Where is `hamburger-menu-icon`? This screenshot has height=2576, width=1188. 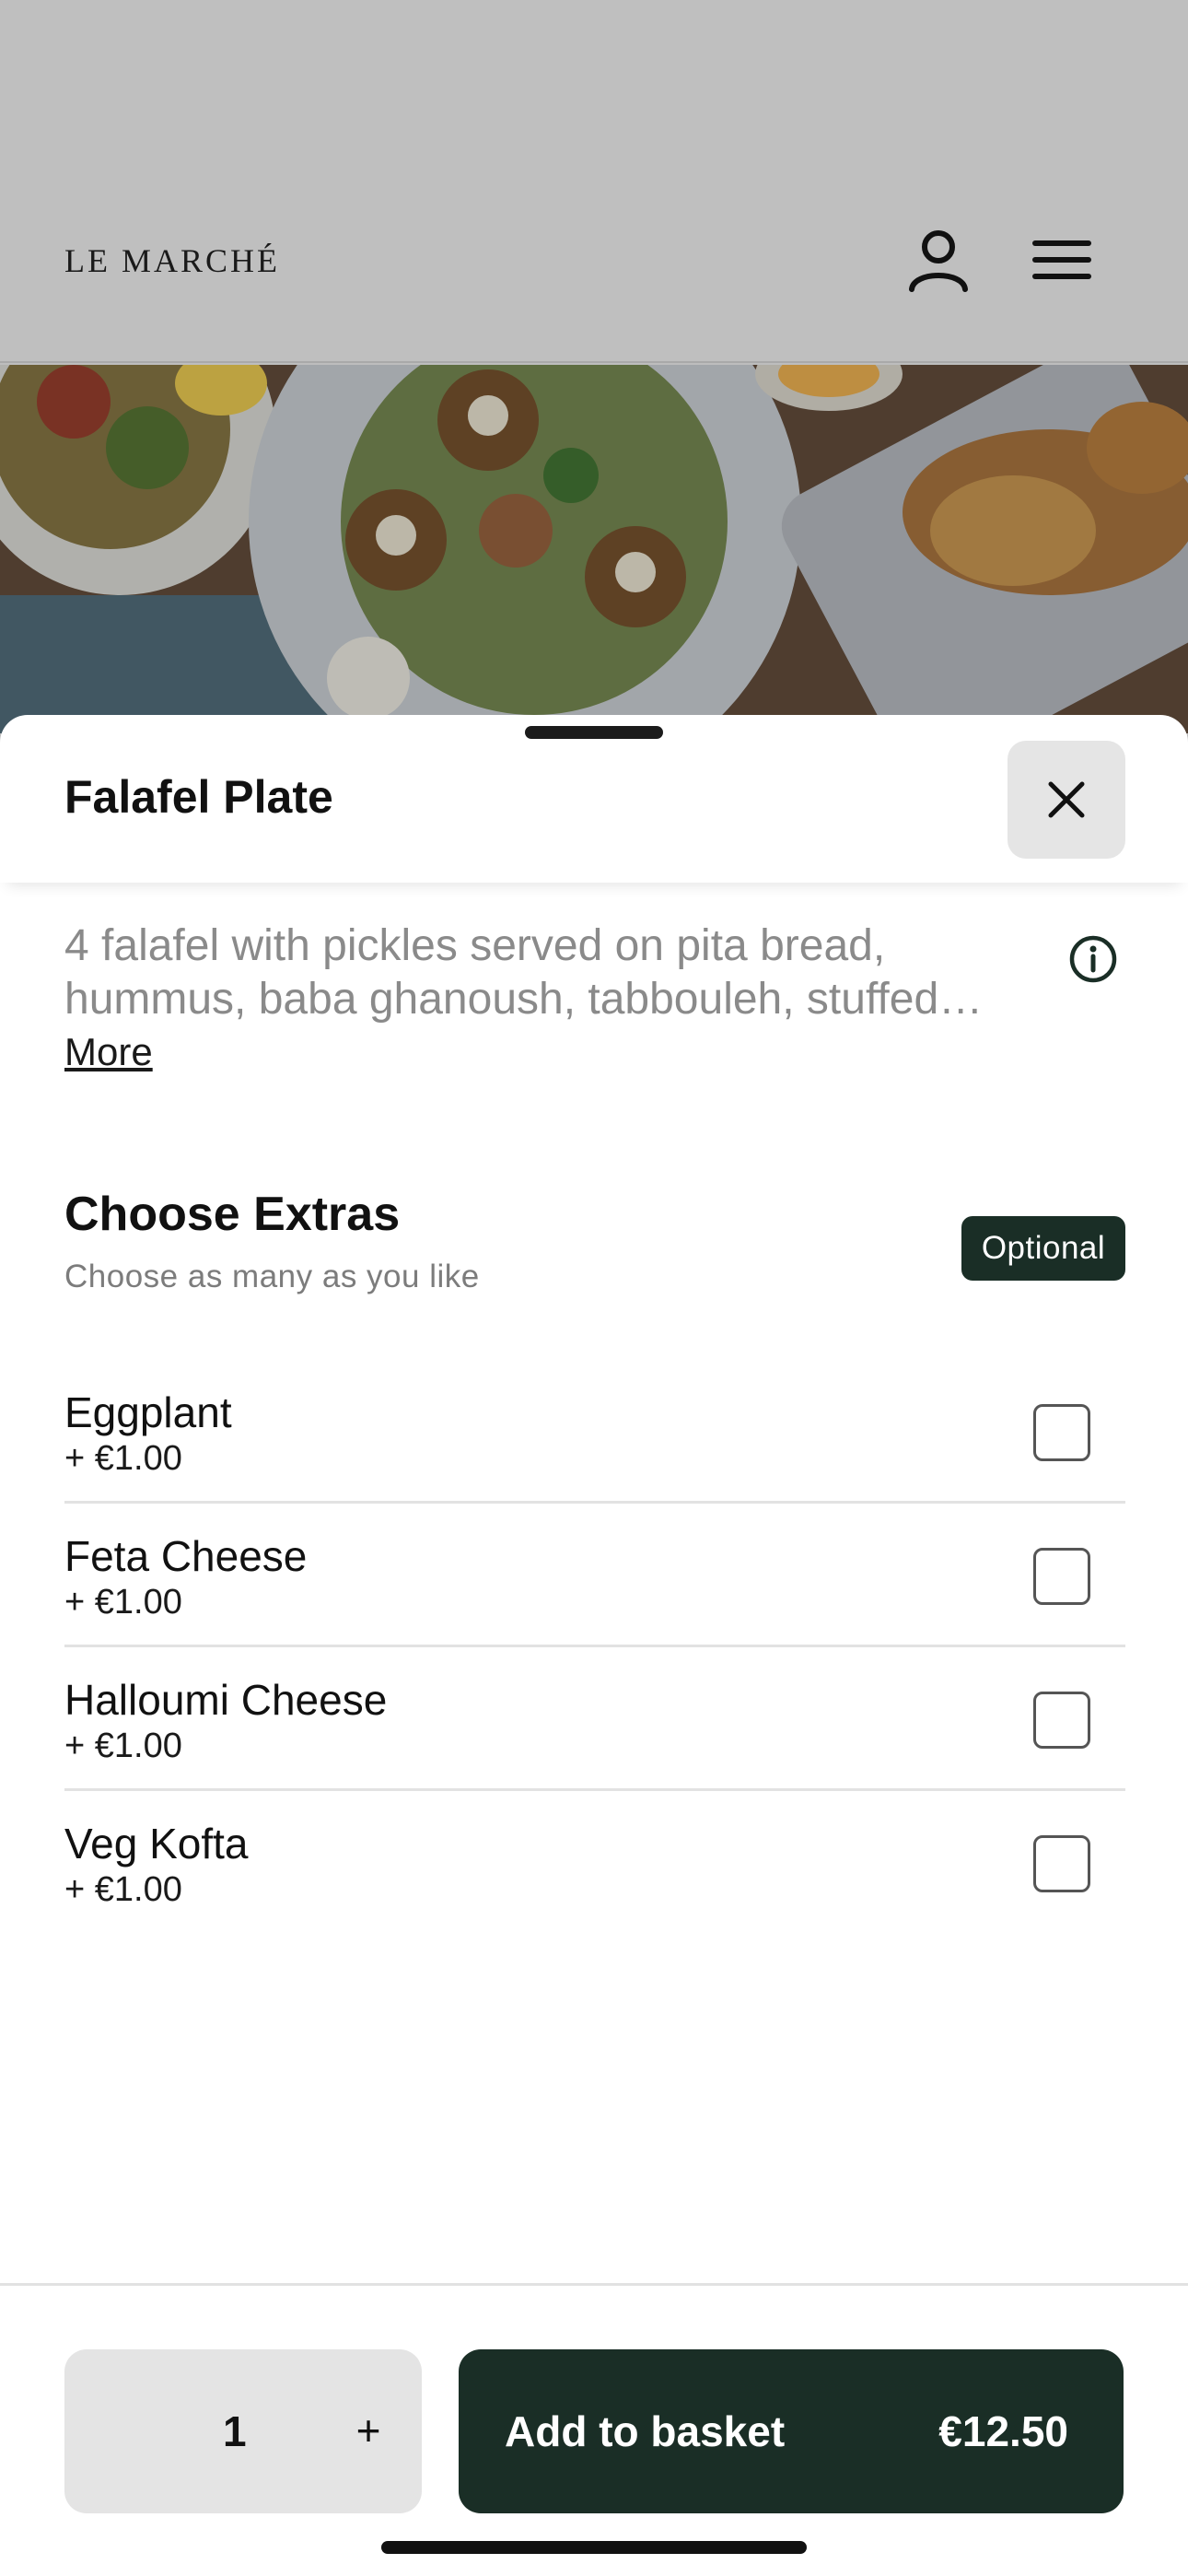 hamburger-menu-icon is located at coordinates (1062, 261).